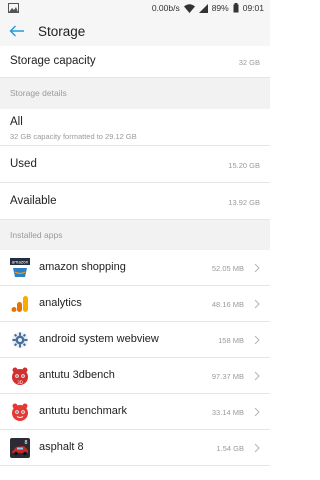  I want to click on app-name: android system webview, so click(99, 339).